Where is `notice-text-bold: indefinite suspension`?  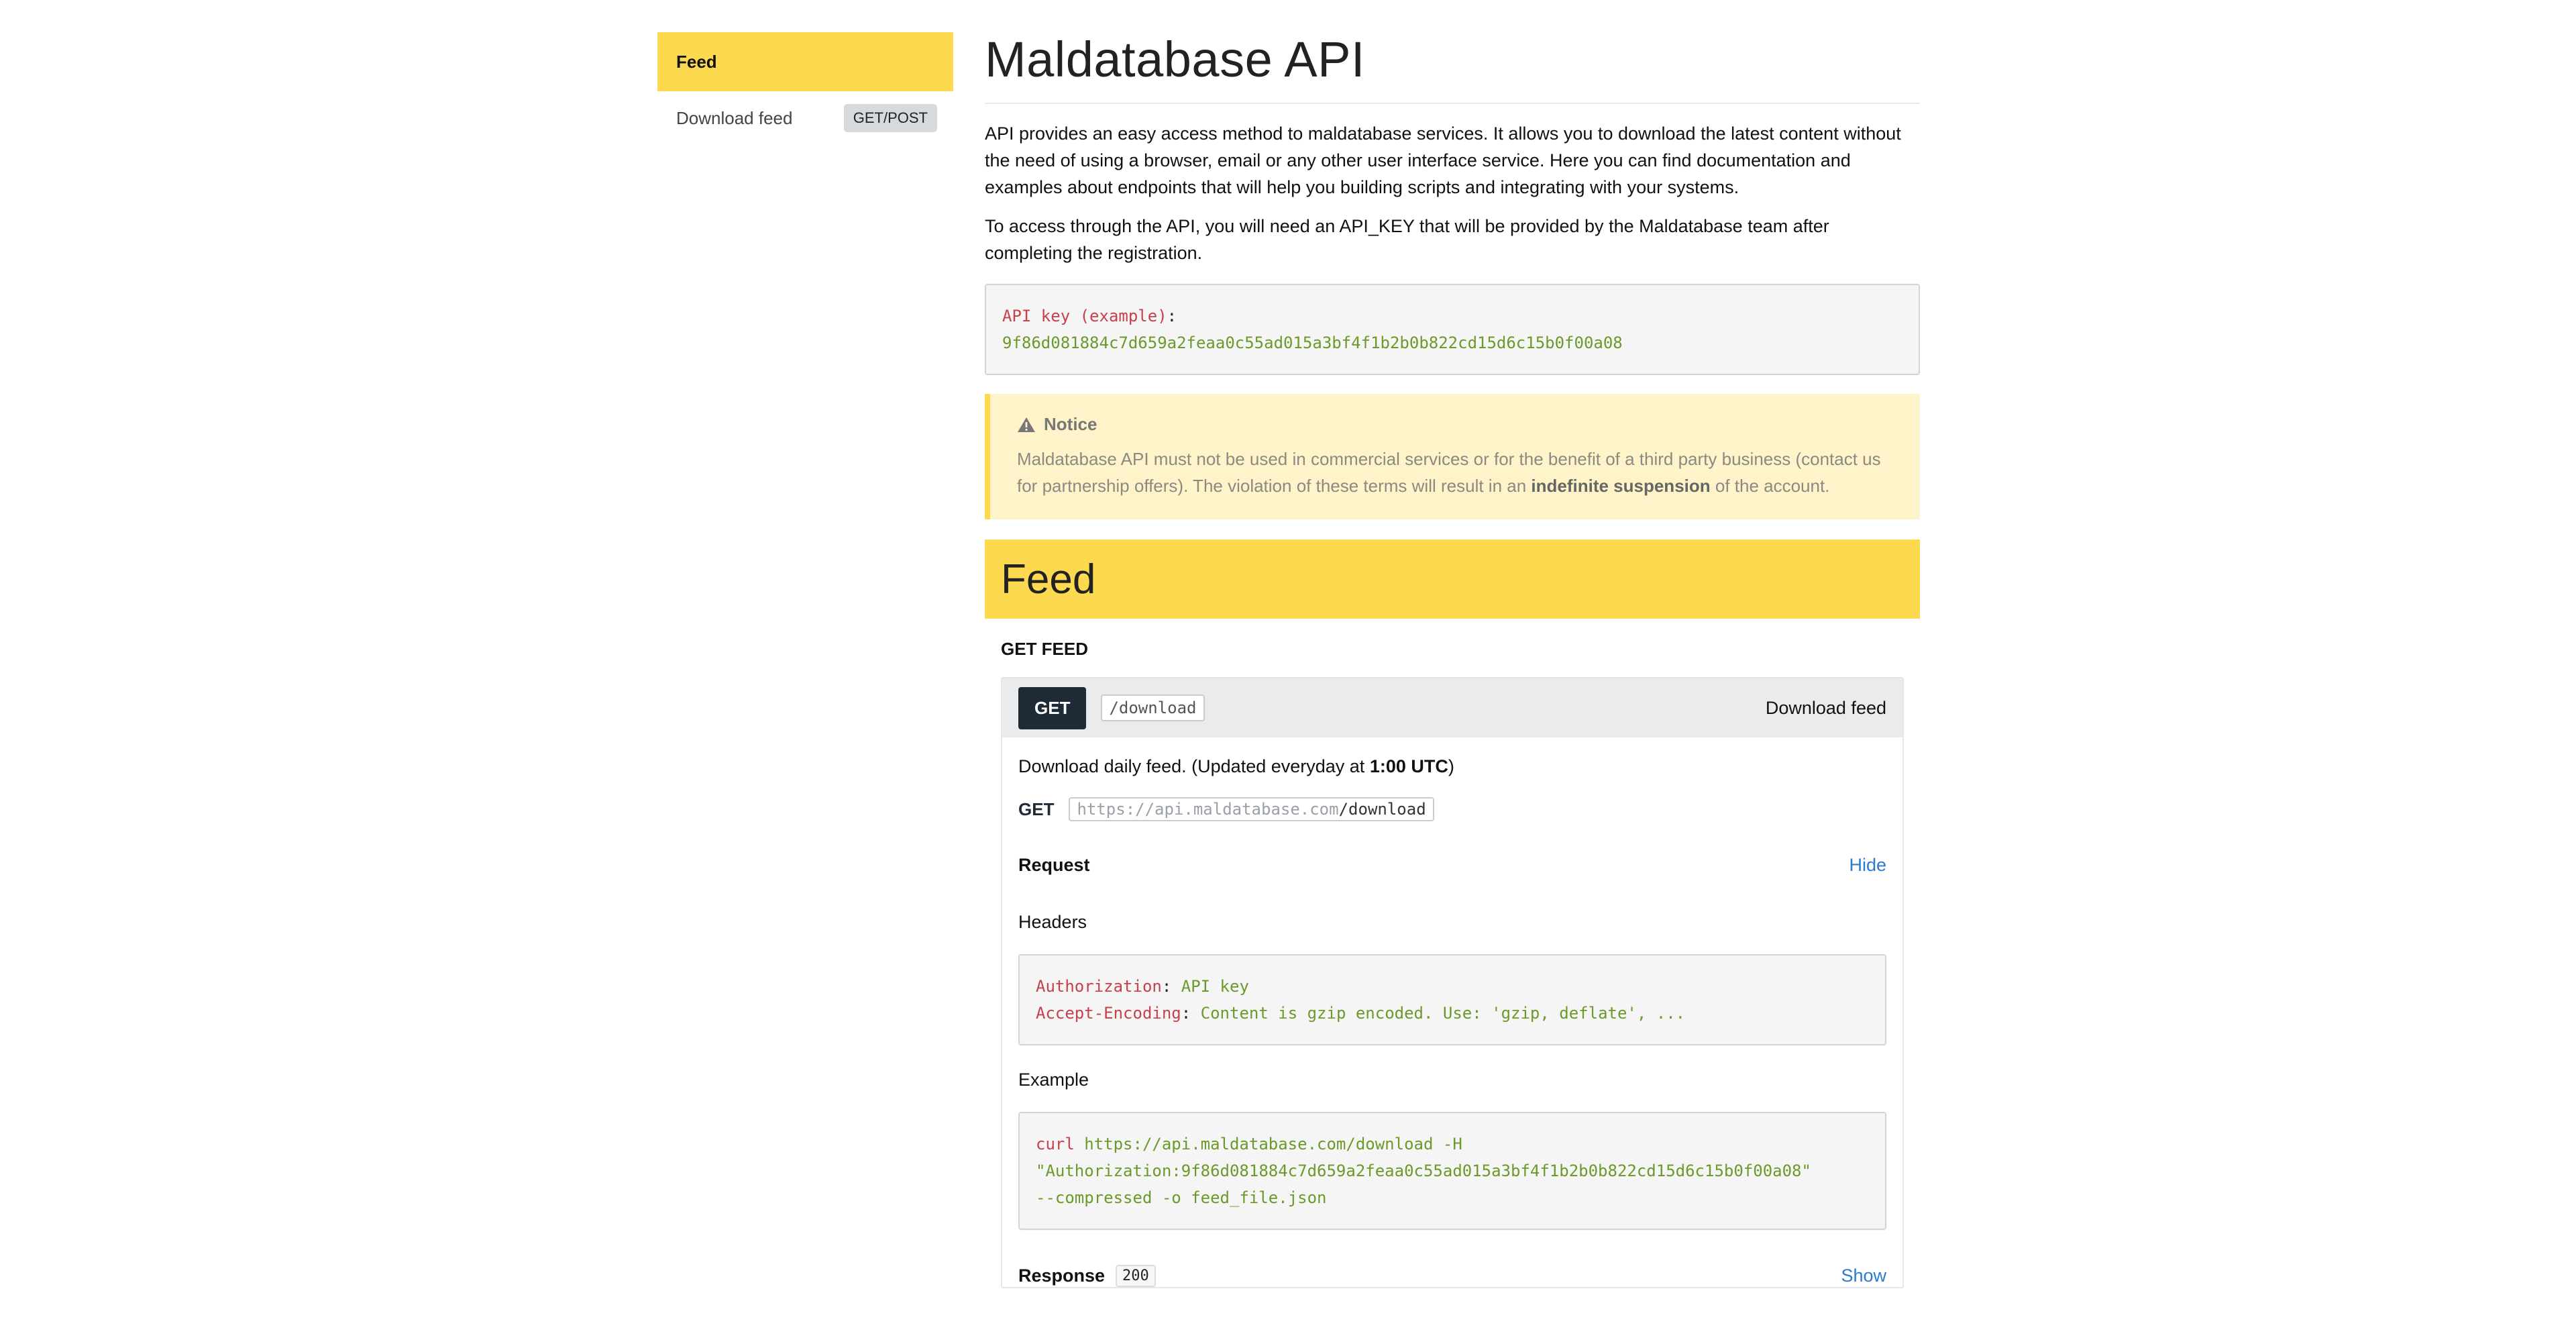 notice-text-bold: indefinite suspension is located at coordinates (1621, 486).